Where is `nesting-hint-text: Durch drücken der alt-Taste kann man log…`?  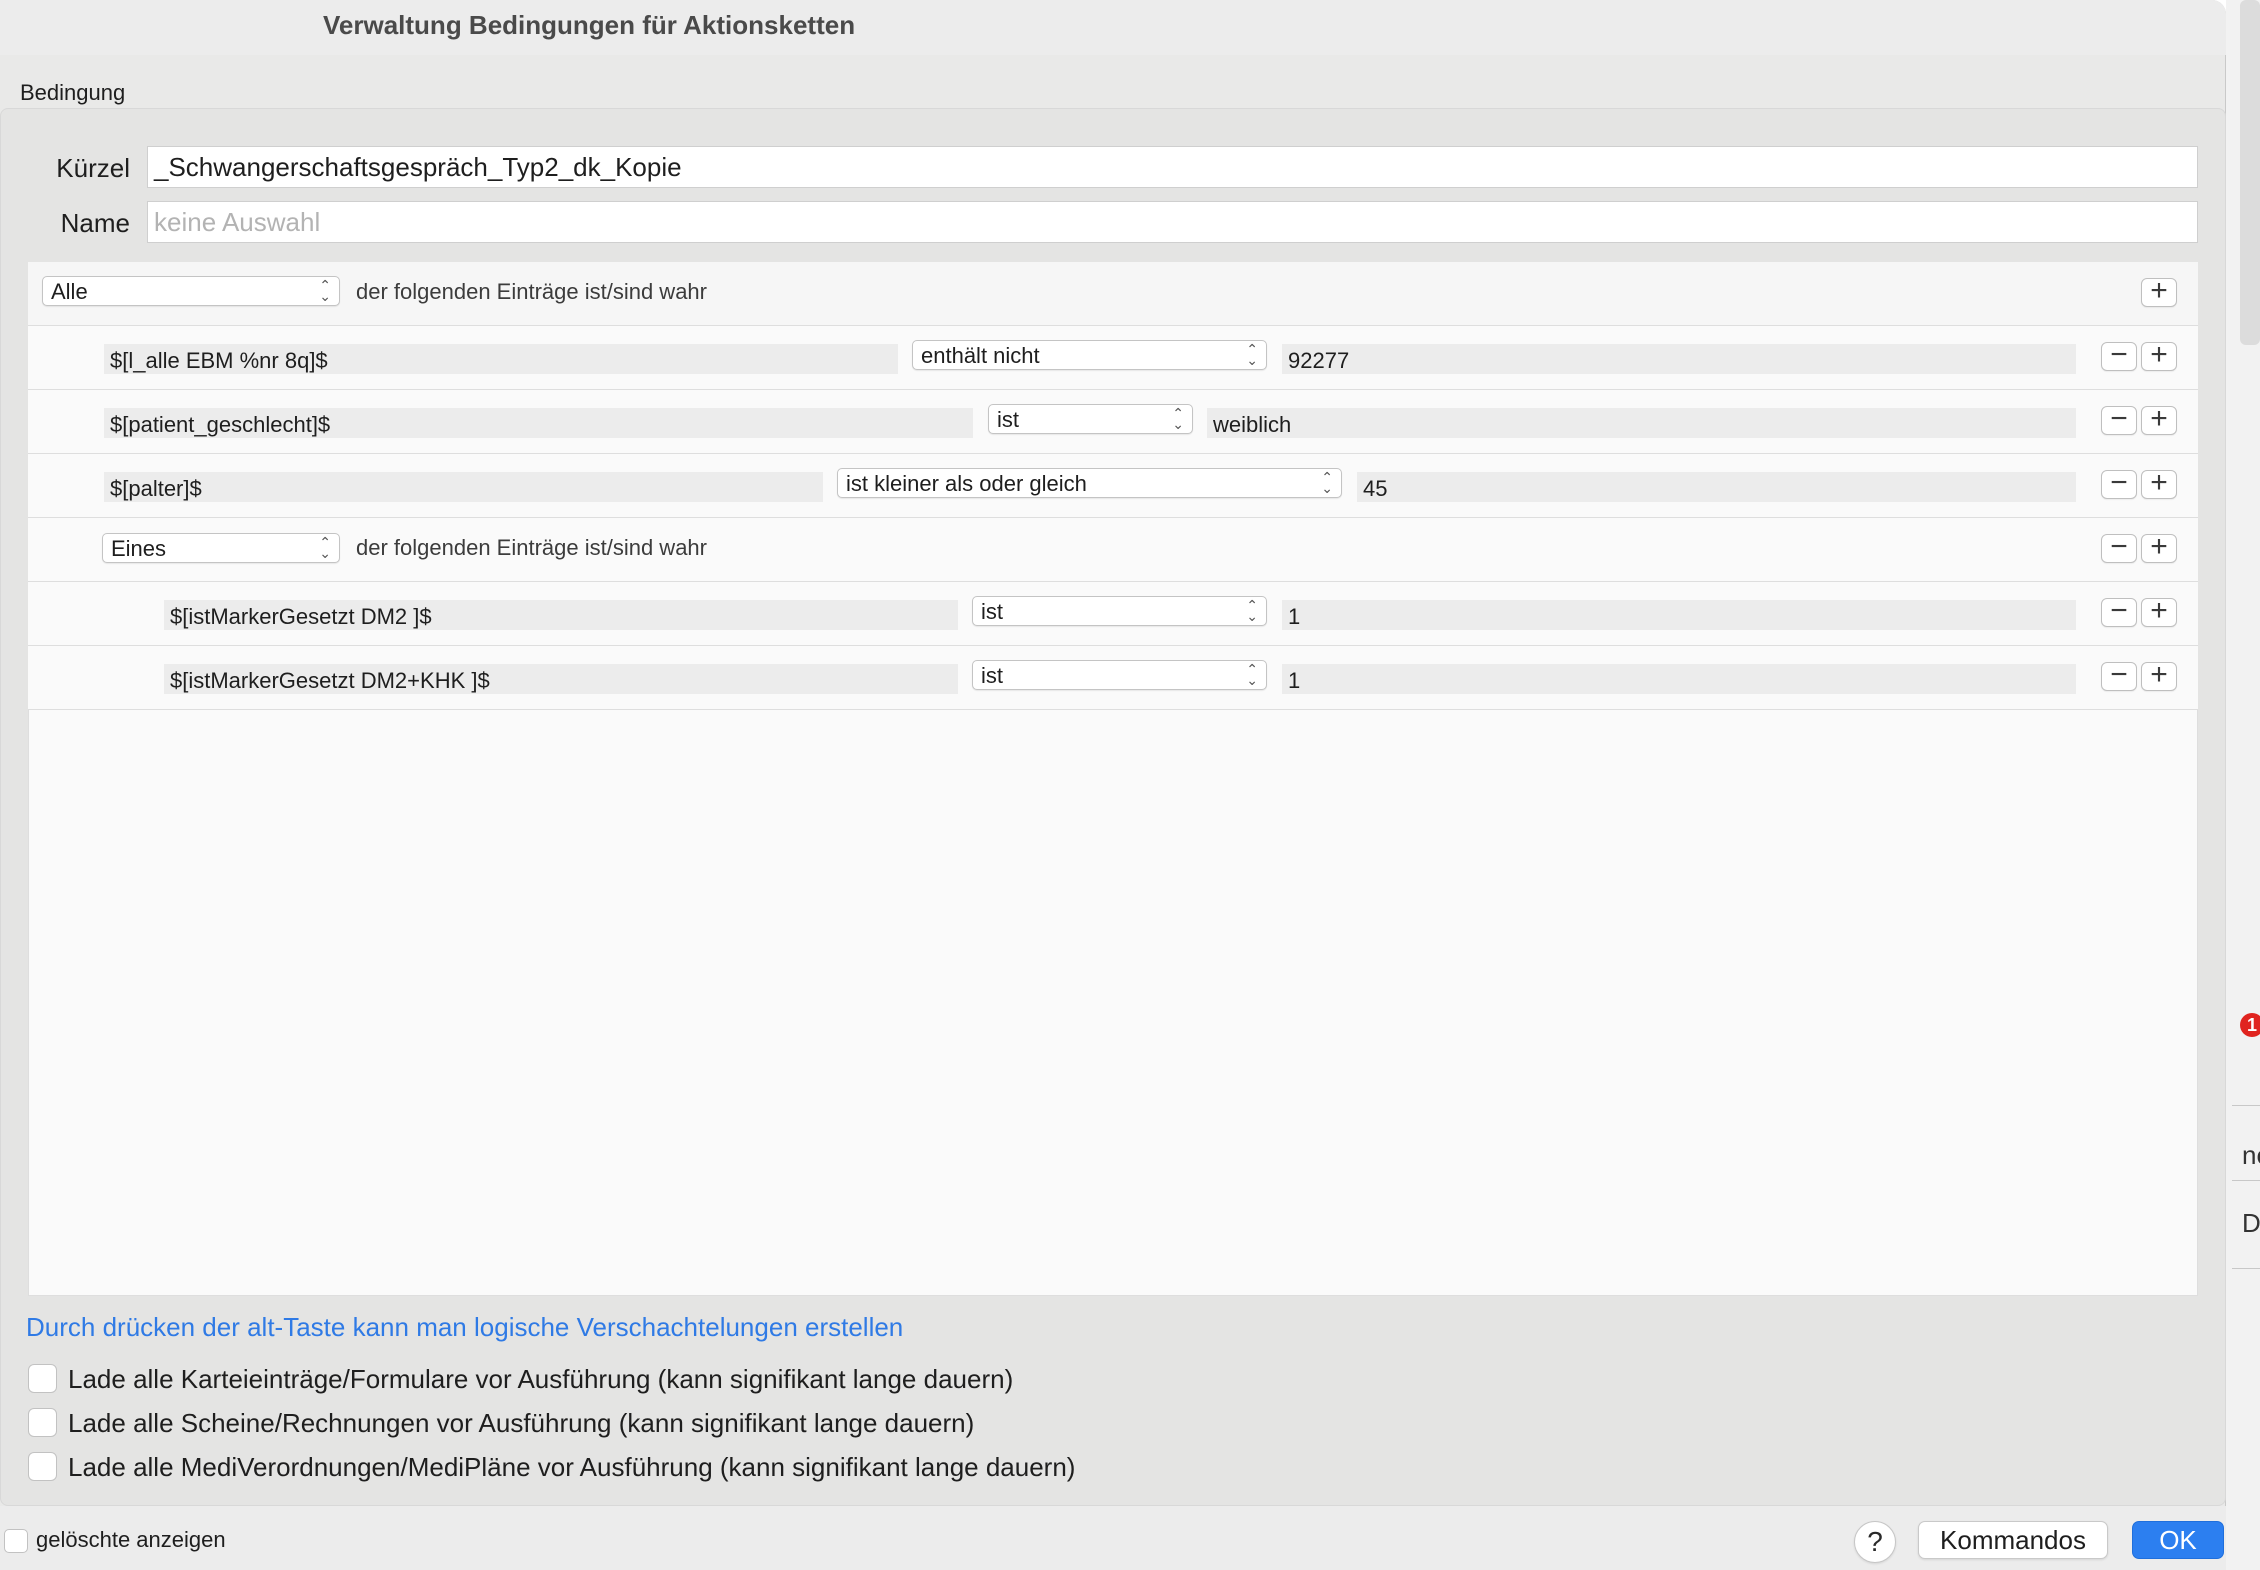
nesting-hint-text: Durch drücken der alt-Taste kann man log… is located at coordinates (465, 1327).